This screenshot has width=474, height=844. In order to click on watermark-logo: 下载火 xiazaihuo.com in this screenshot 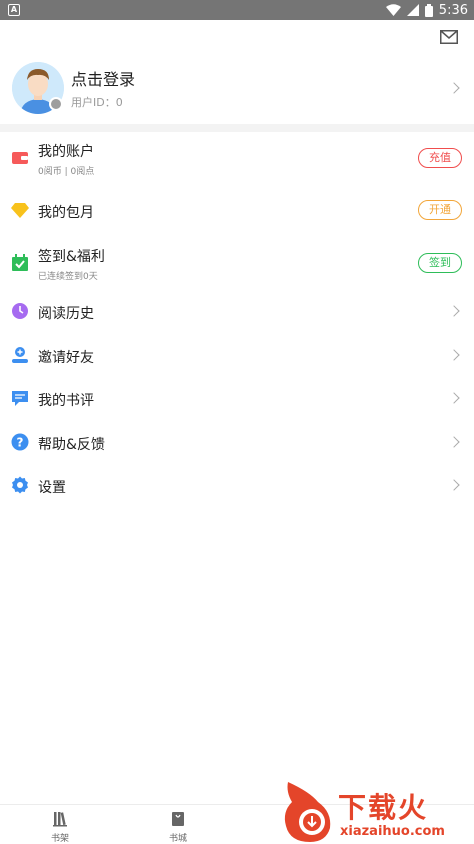, I will do `click(377, 813)`.